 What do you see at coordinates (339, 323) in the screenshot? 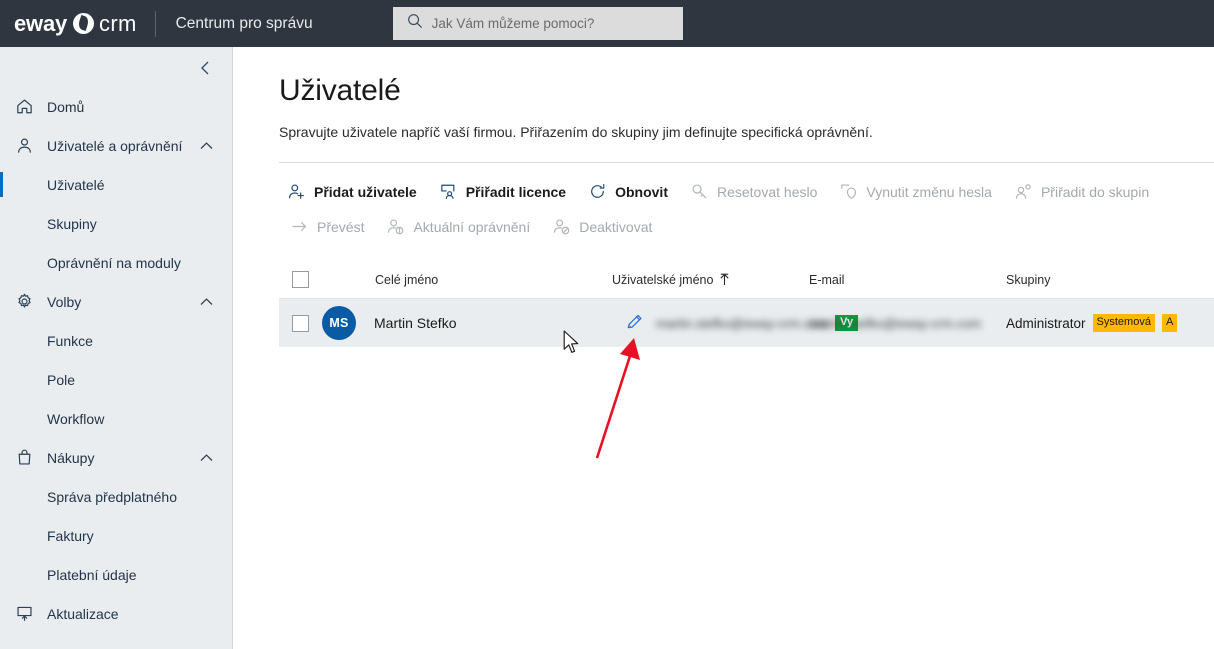
I see `avatar: MS` at bounding box center [339, 323].